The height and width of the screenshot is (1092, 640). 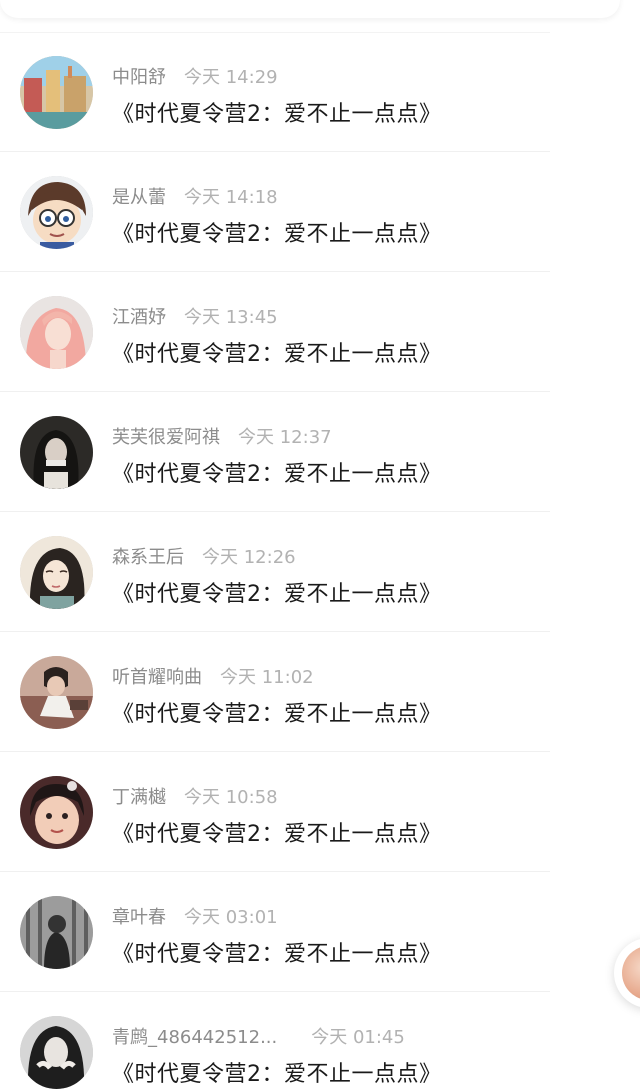 I want to click on list-item: 中阳舒 今天 14:29 《时代夏令营2：爱不止一点点》, so click(x=320, y=92).